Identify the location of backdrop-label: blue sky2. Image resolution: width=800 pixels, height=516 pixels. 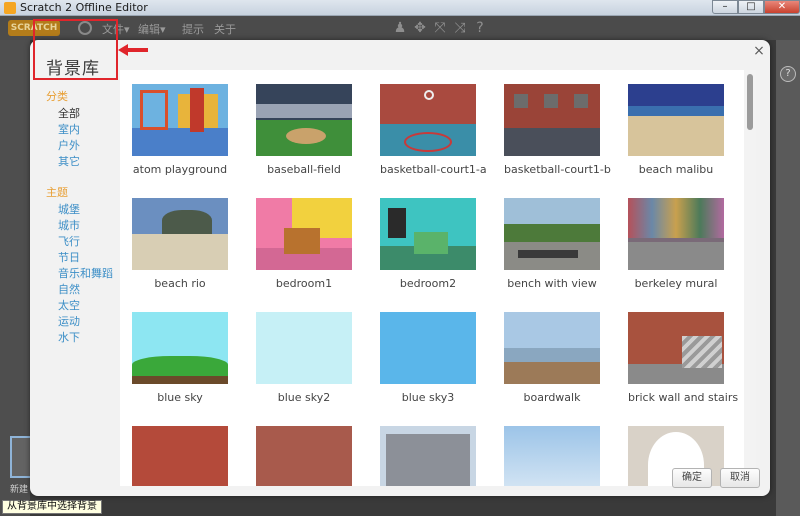
(304, 397).